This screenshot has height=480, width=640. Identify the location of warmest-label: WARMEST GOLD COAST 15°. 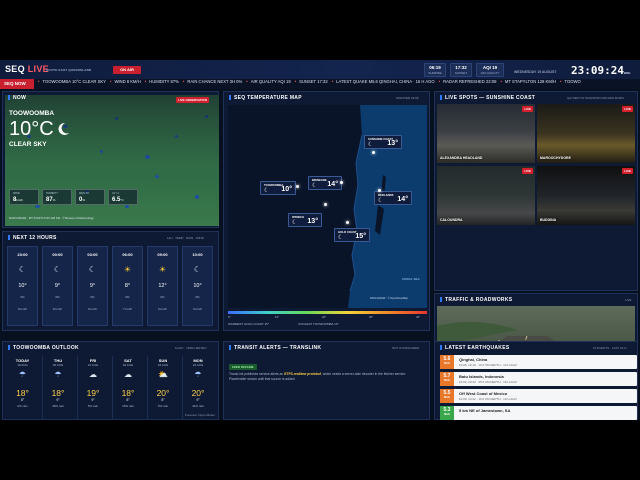
(248, 324).